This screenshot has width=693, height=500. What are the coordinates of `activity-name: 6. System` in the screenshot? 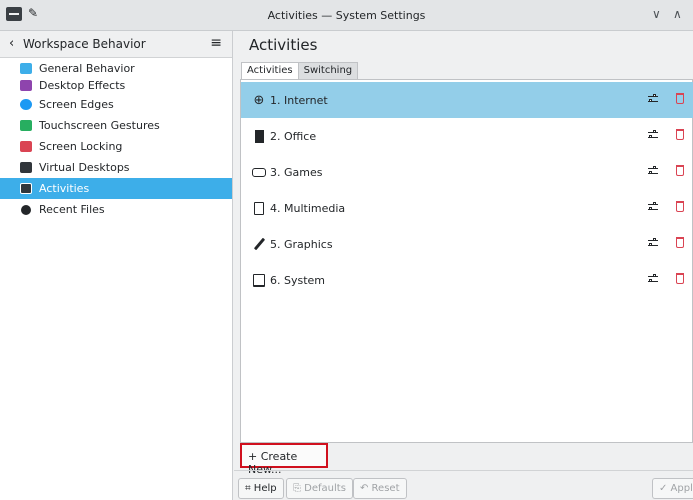 It's located at (298, 280).